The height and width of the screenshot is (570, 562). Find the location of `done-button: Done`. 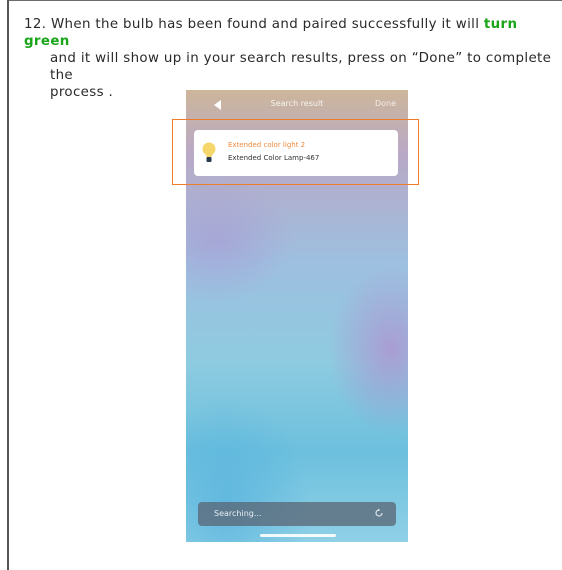

done-button: Done is located at coordinates (385, 103).